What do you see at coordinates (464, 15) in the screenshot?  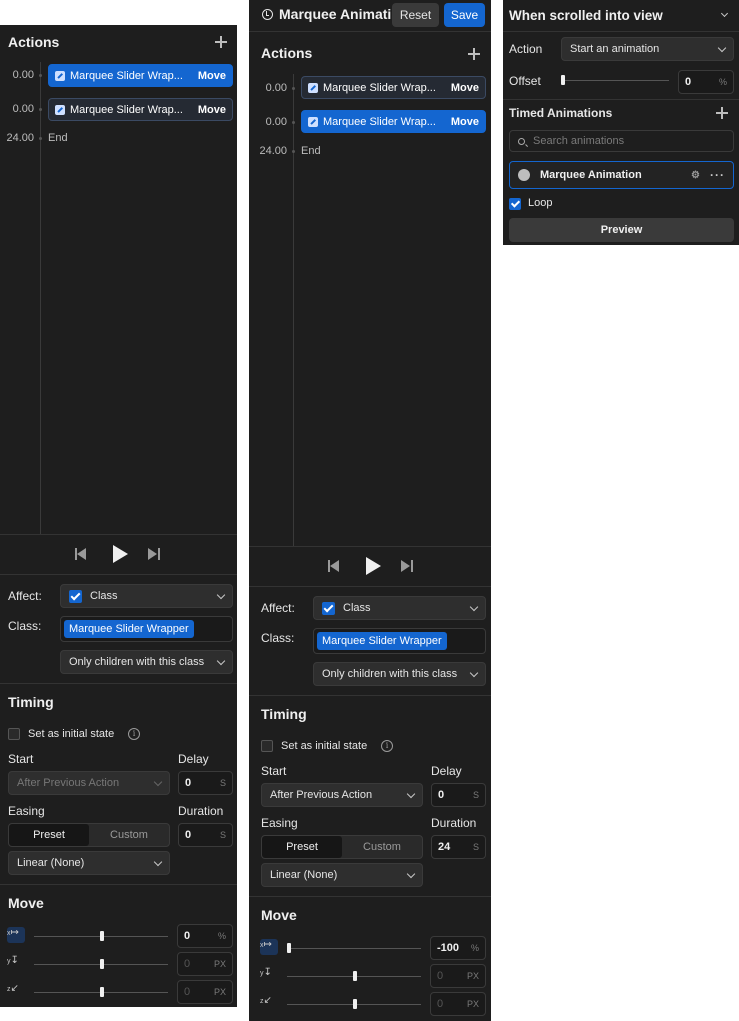 I see `save-button: Save` at bounding box center [464, 15].